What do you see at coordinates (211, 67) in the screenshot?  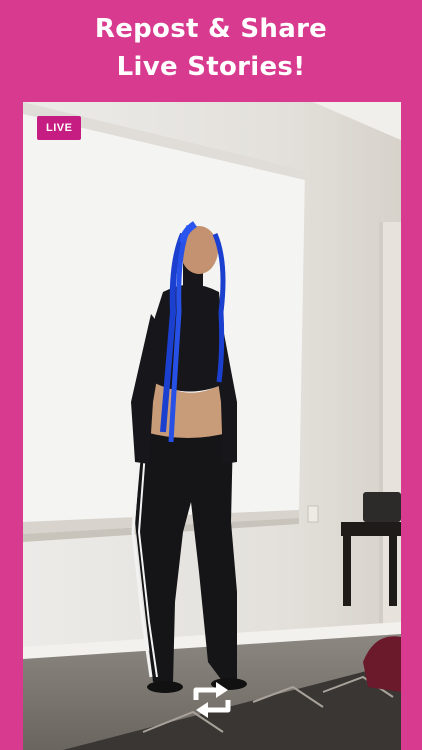 I see `headline-line-2: Live Stories!` at bounding box center [211, 67].